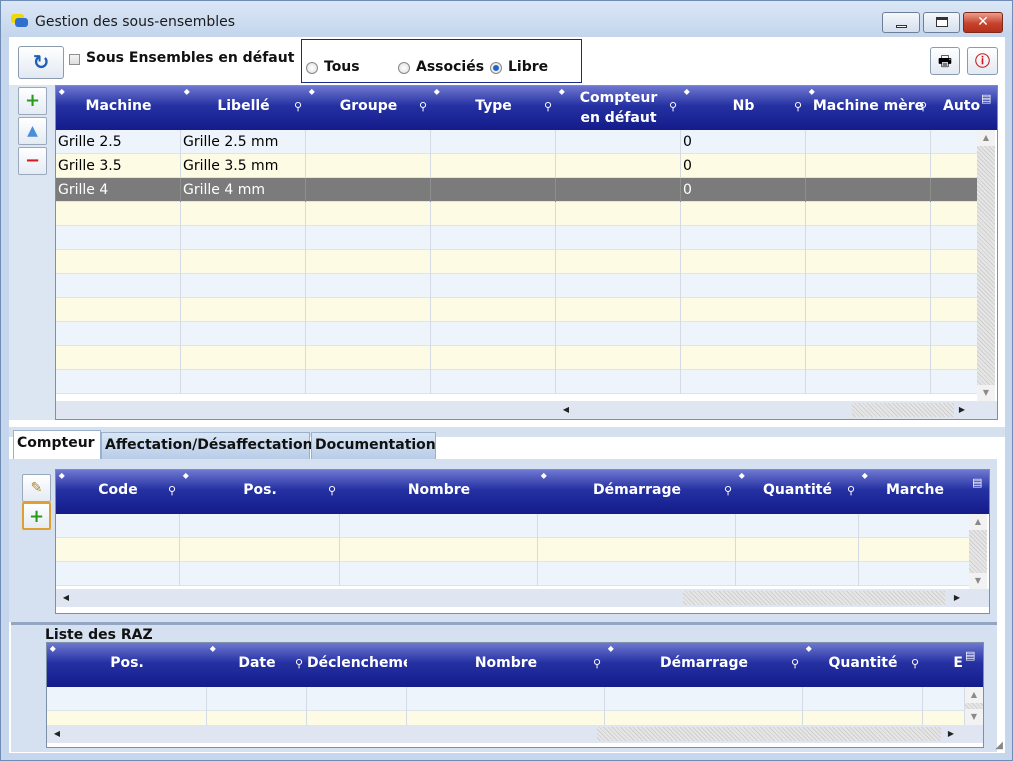 This screenshot has height=761, width=1013. I want to click on compteur-vertical-scrollbar: ▲ ▼, so click(978, 551).